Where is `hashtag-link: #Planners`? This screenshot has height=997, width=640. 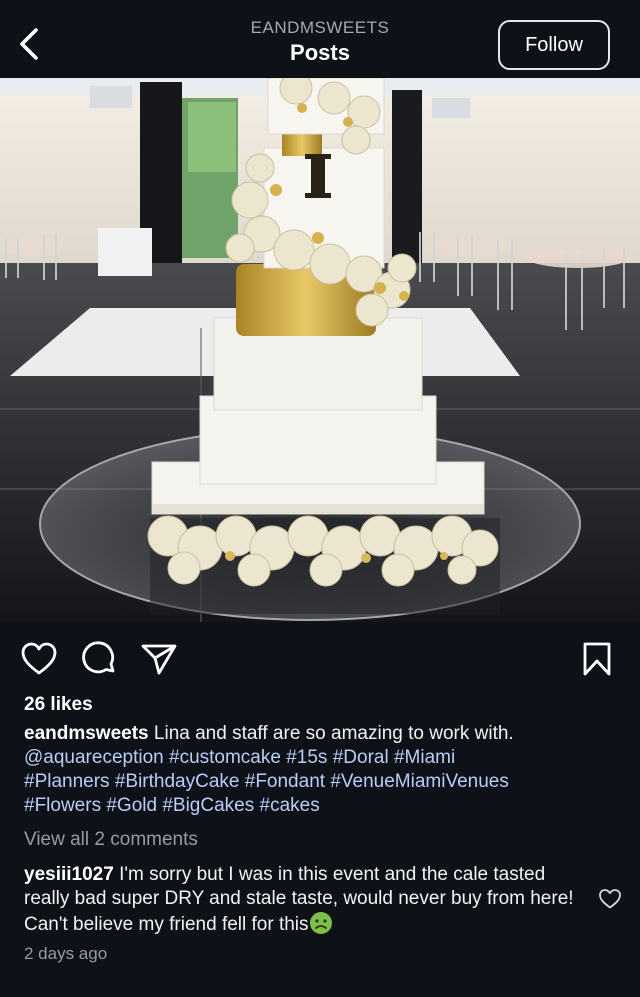 hashtag-link: #Planners is located at coordinates (67, 781).